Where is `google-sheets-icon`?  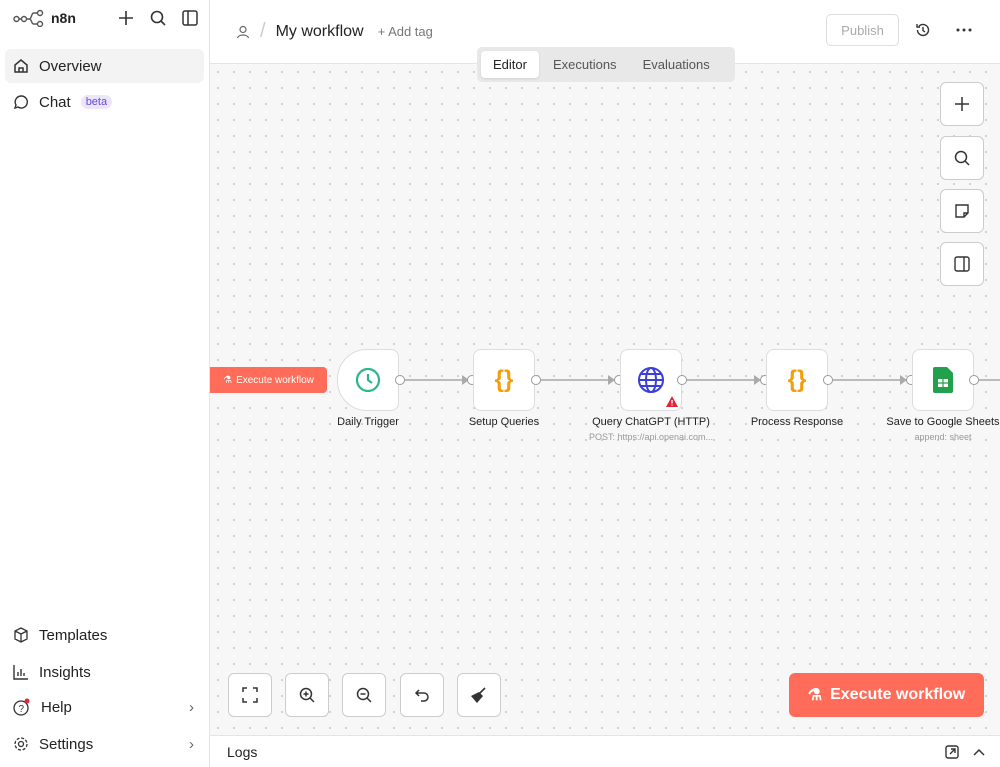
google-sheets-icon is located at coordinates (943, 380).